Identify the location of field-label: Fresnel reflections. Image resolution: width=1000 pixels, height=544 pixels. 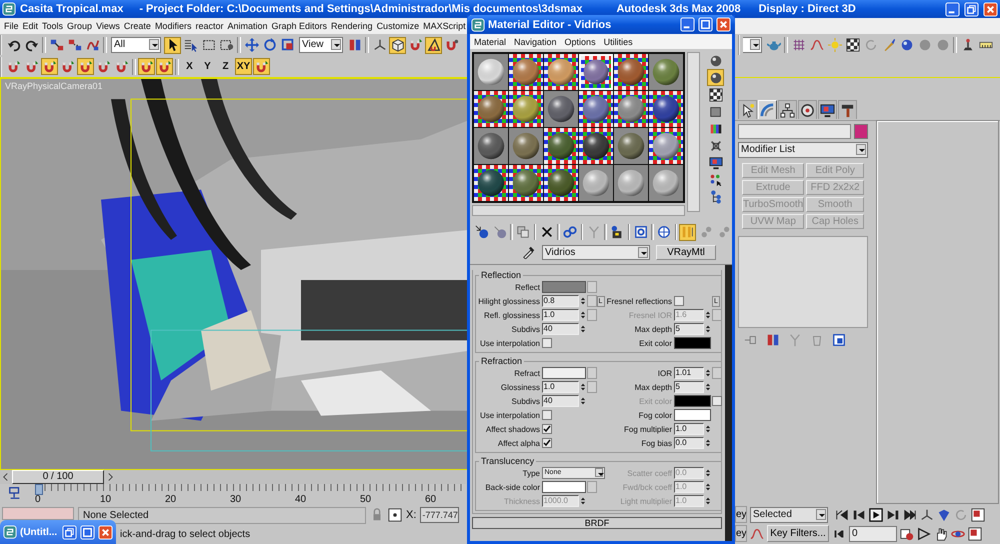
(639, 301).